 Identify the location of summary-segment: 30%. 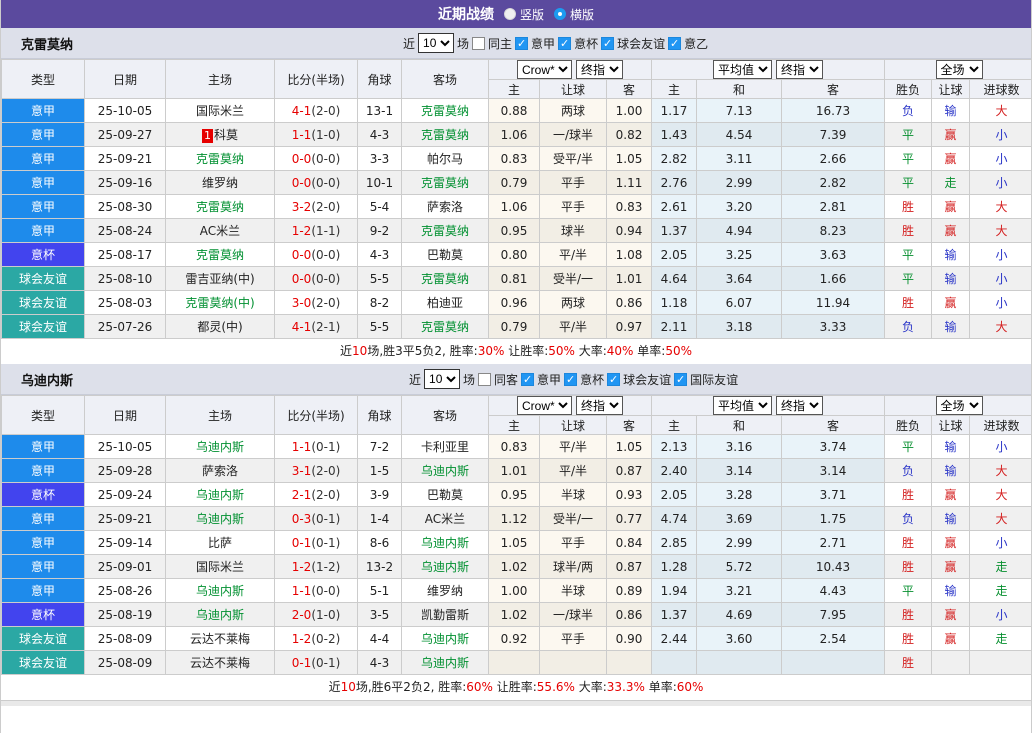
(491, 351).